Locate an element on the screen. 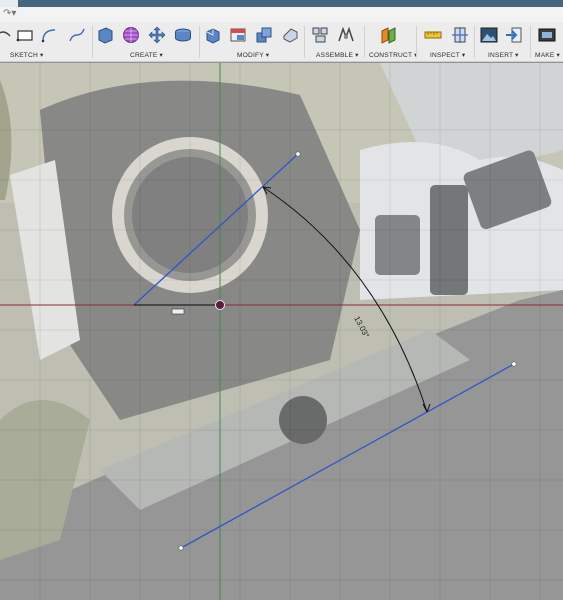  redo-icon: ↷▾ is located at coordinates (9, 14).